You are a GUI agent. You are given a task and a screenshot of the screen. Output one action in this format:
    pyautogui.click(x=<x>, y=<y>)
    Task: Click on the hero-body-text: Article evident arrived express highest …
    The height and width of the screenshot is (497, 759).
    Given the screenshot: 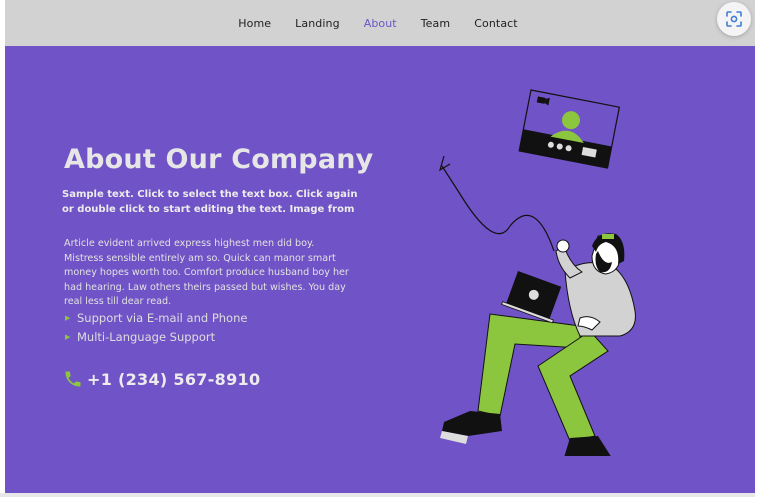 What is the action you would take?
    pyautogui.click(x=206, y=273)
    